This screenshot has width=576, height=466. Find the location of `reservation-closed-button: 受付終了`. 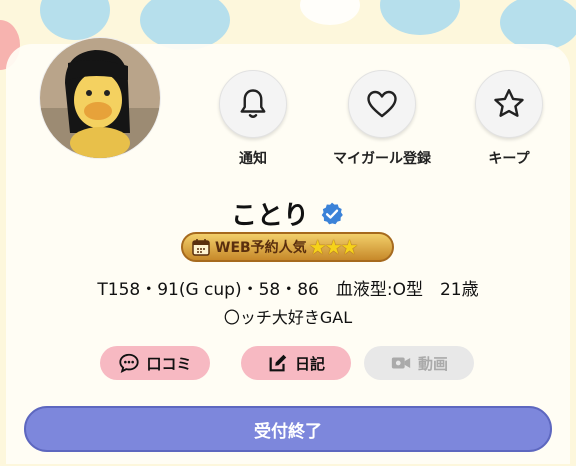

reservation-closed-button: 受付終了 is located at coordinates (288, 429).